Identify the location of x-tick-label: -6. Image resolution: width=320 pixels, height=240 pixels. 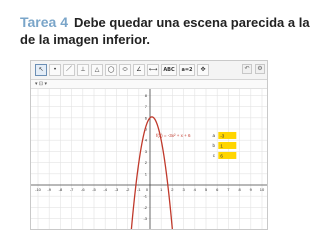
(83, 189).